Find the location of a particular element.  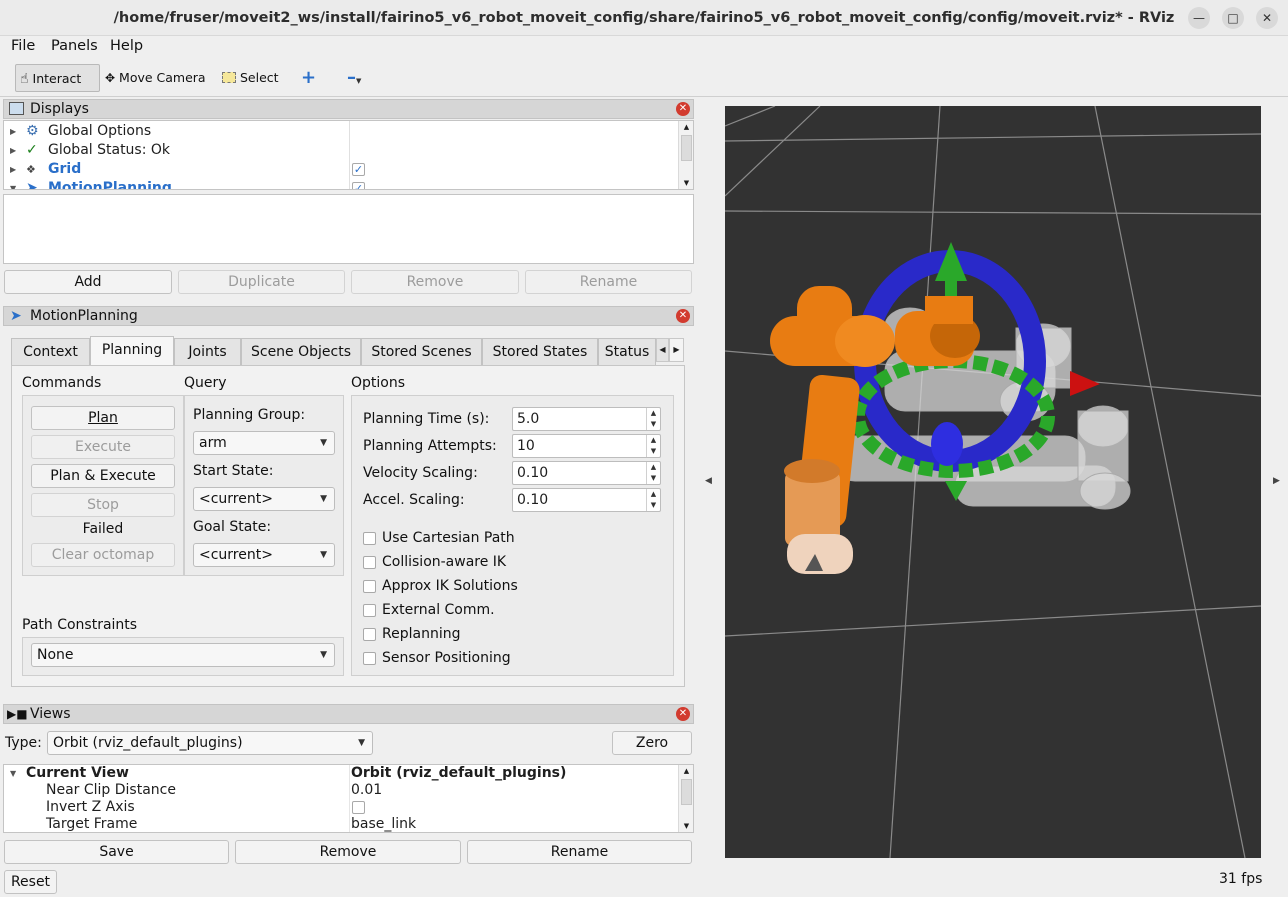

display-item-motionplanning: ▼ ➤ MotionPlanning ✓ is located at coordinates (340, 184).